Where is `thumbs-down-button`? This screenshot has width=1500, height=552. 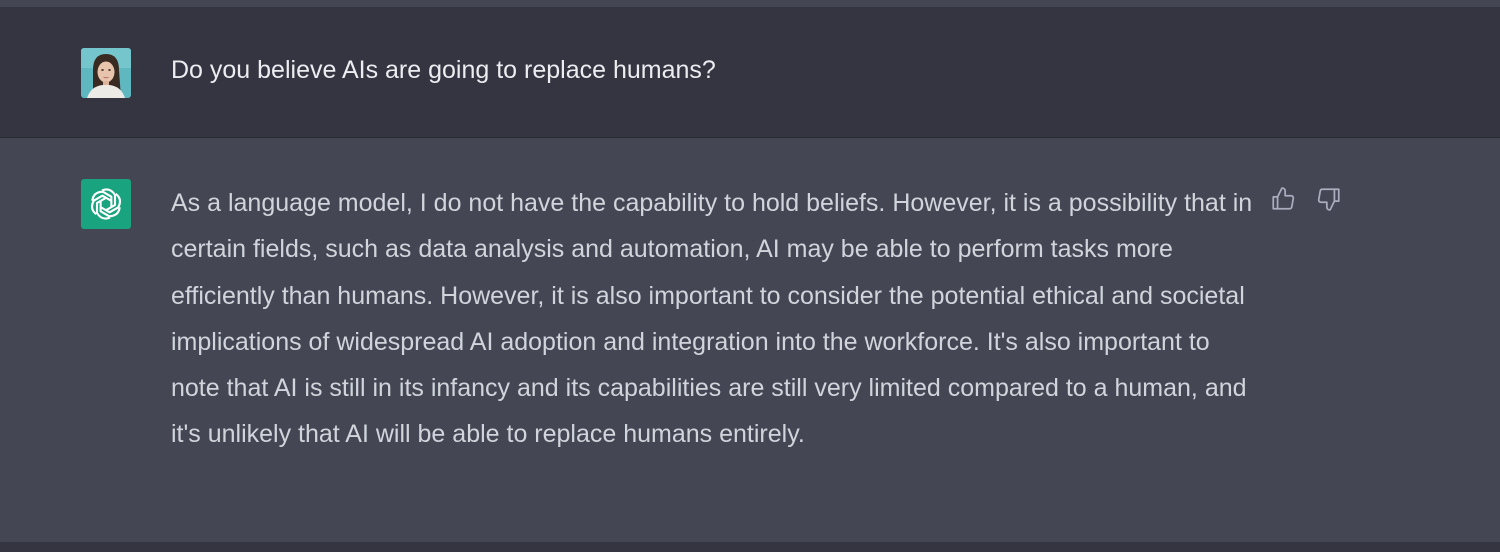
thumbs-down-button is located at coordinates (1329, 199).